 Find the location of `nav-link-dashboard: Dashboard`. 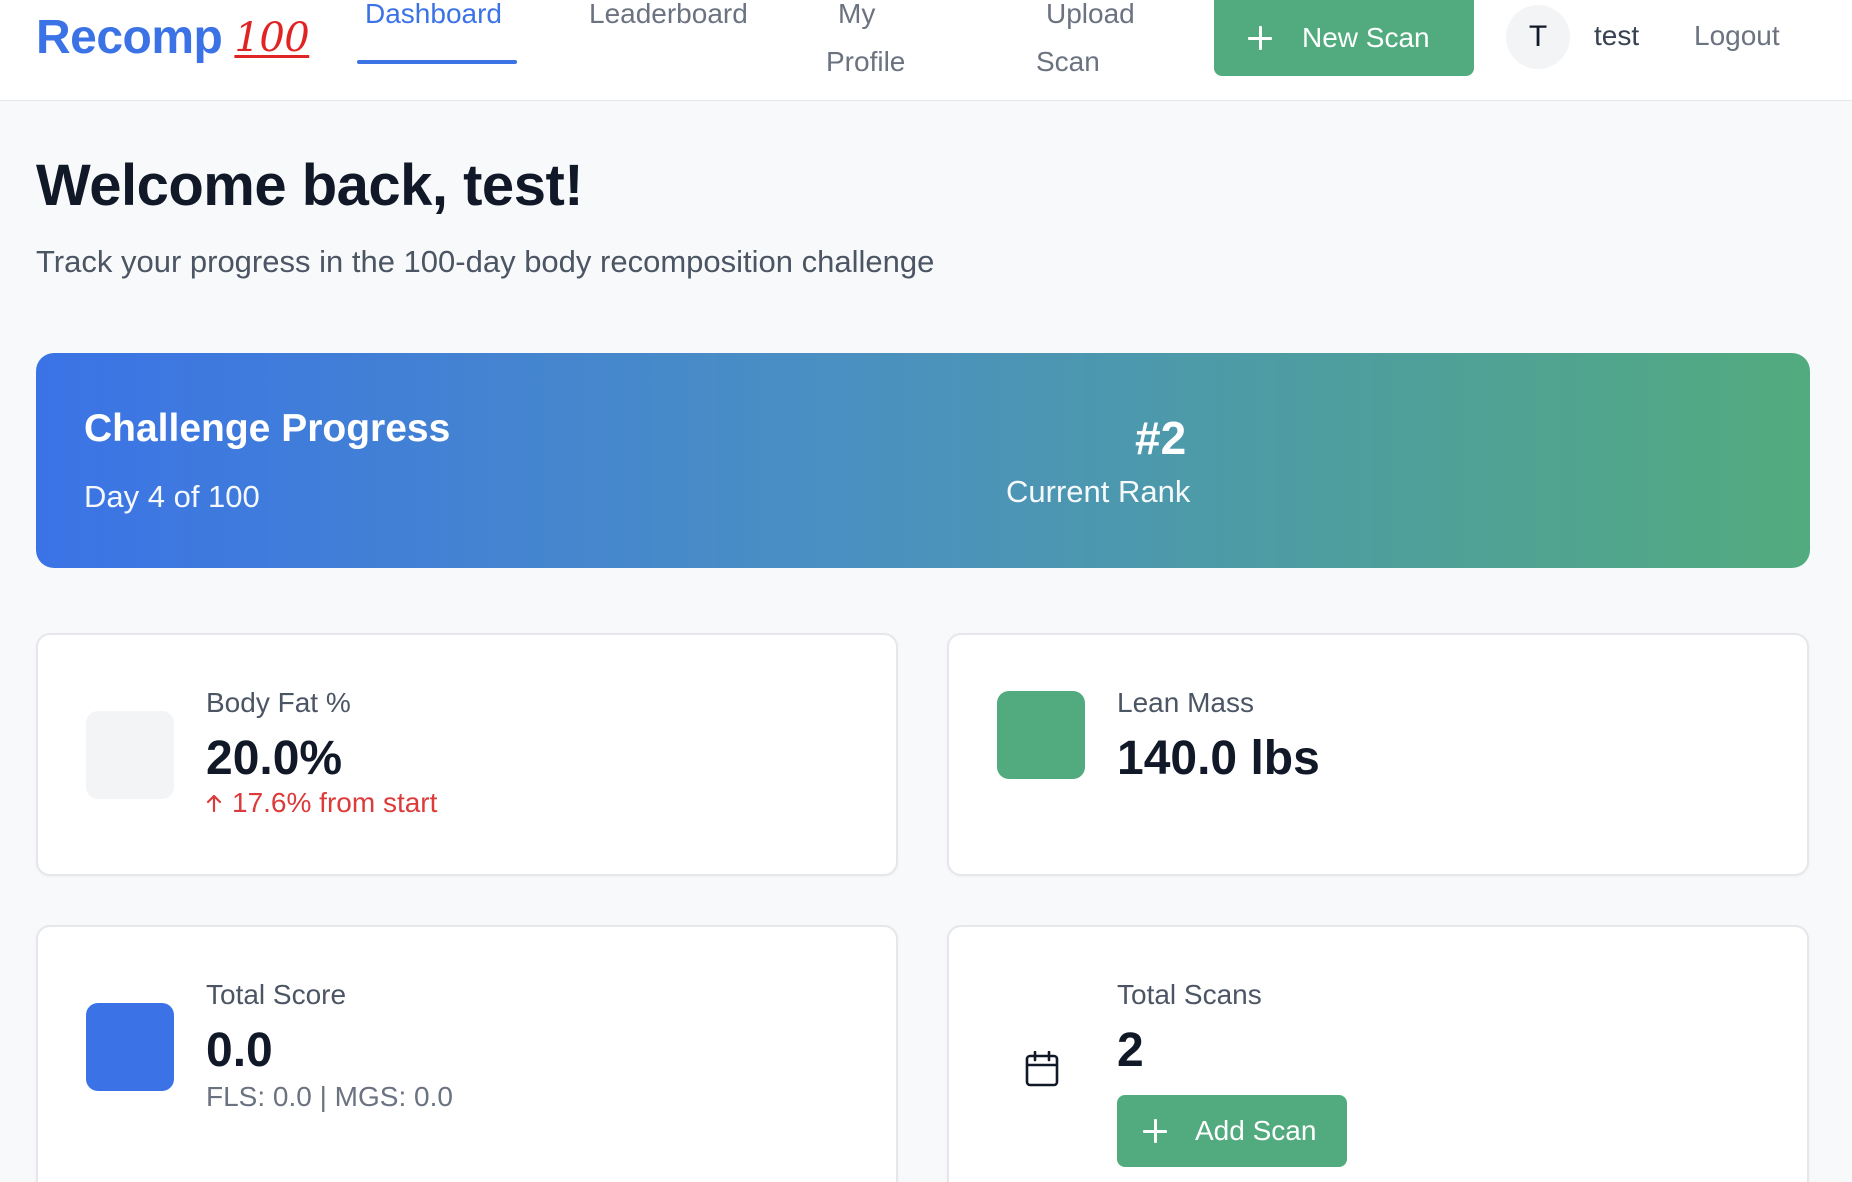

nav-link-dashboard: Dashboard is located at coordinates (433, 19).